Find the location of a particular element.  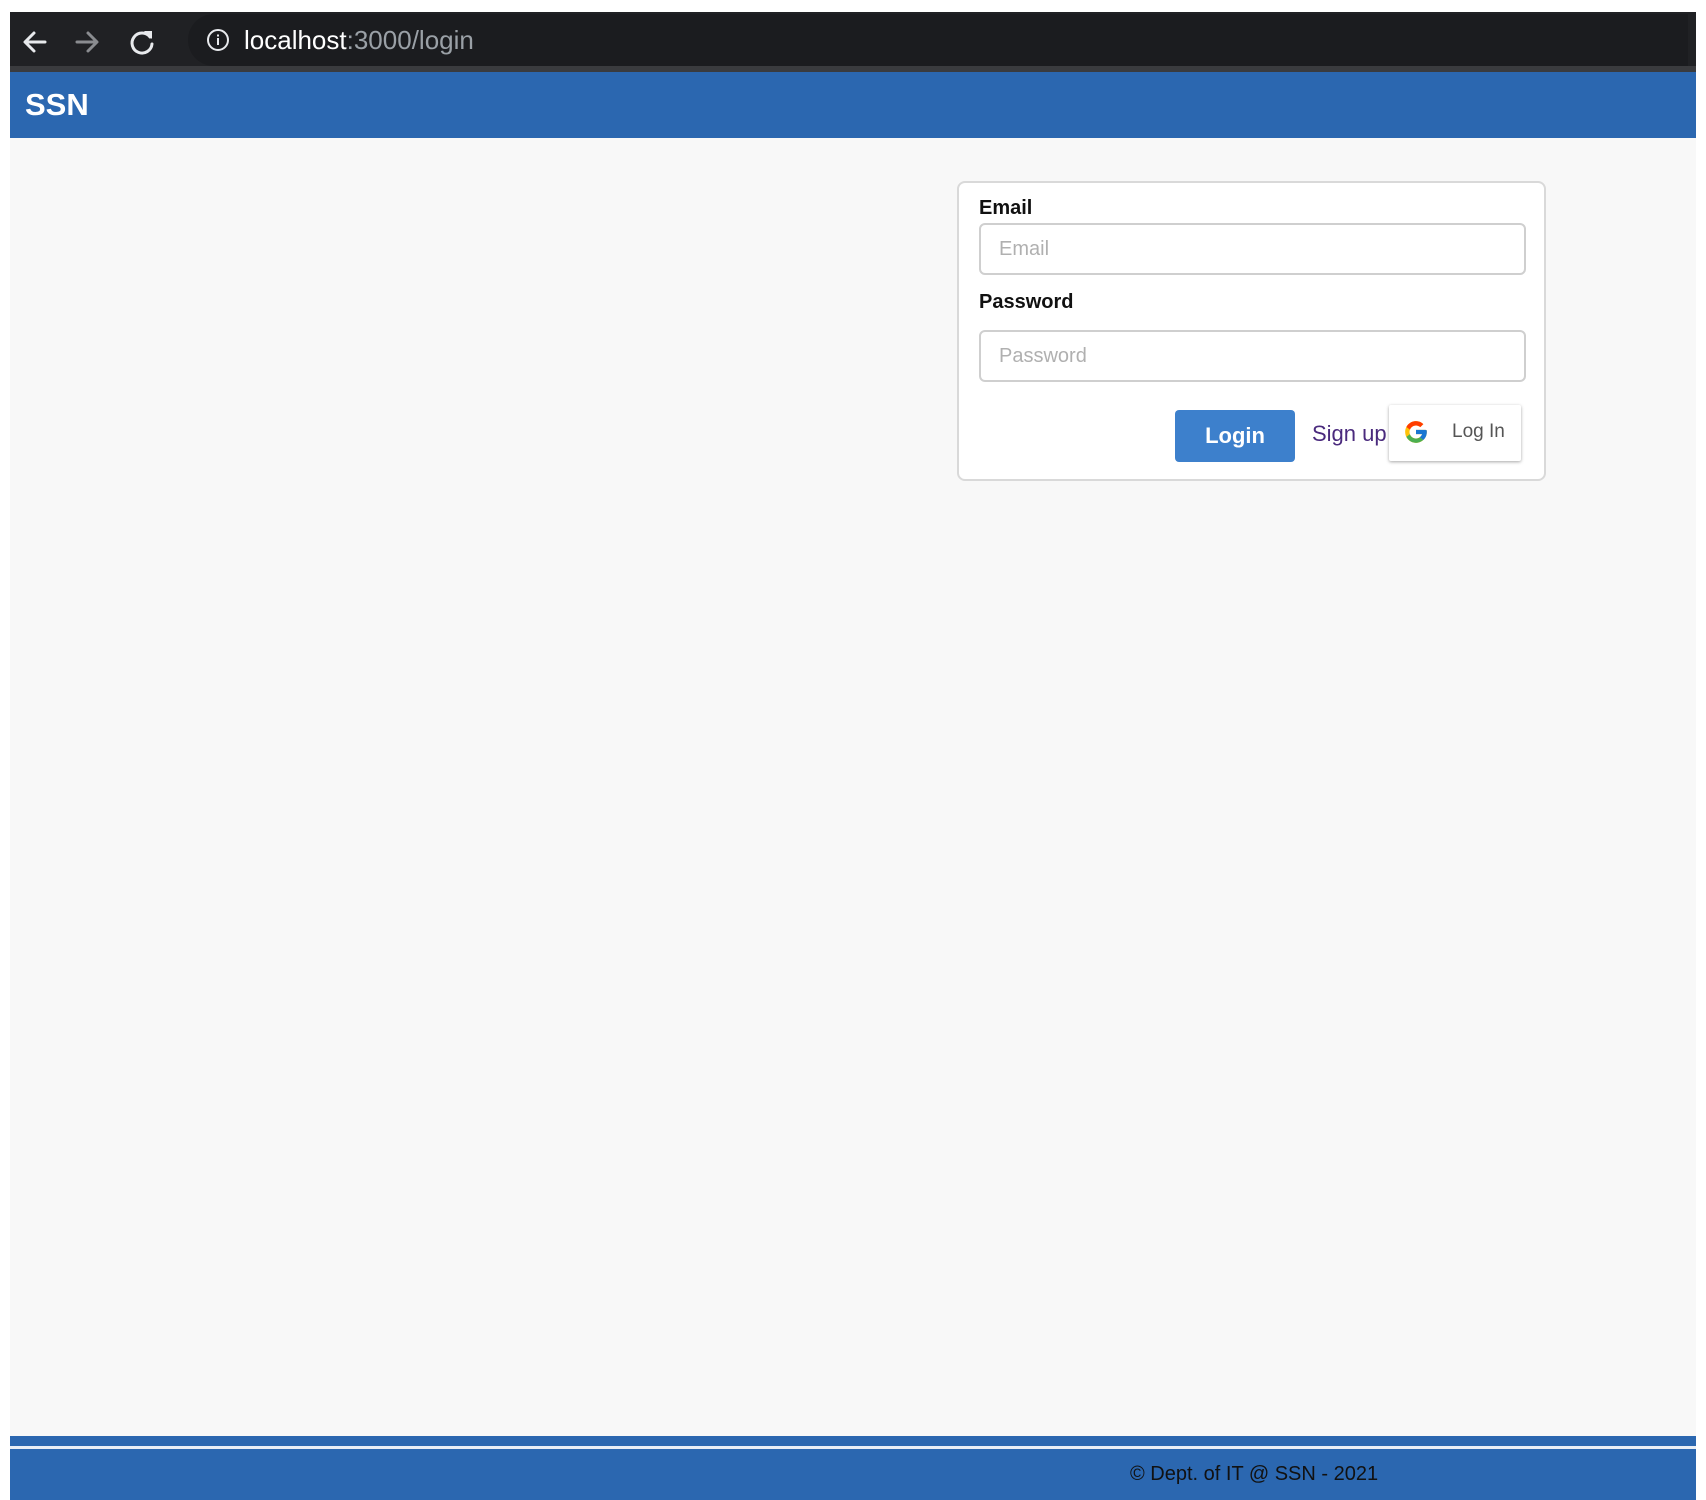

arrow-left-icon is located at coordinates (35, 42).